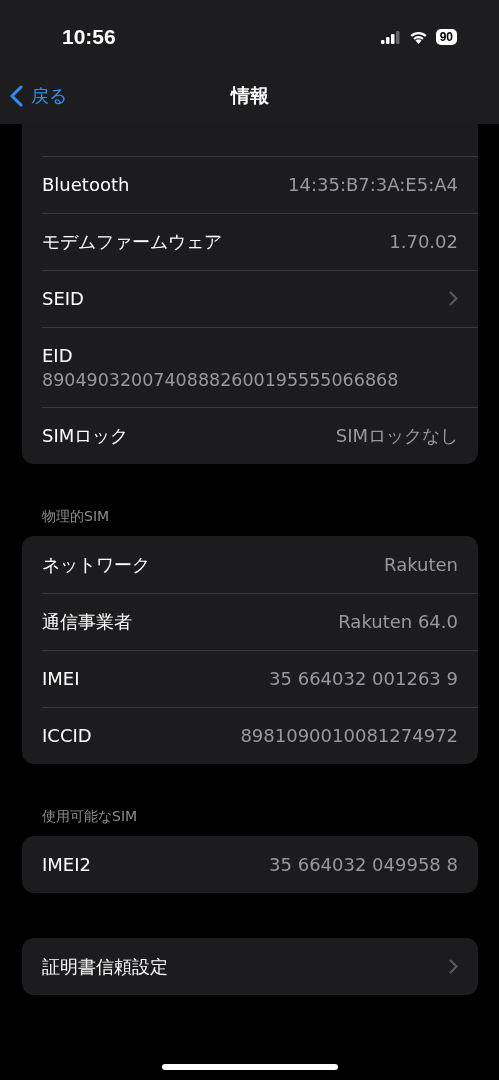 The width and height of the screenshot is (499, 1080). I want to click on row-value: 14:35:B7:3A:E5:A4, so click(373, 184).